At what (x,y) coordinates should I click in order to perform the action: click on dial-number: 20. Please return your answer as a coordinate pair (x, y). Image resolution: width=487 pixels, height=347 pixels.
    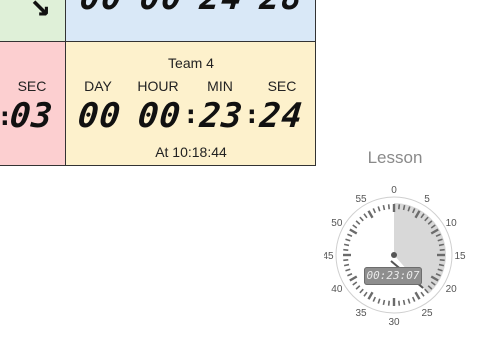
    Looking at the image, I should click on (452, 289).